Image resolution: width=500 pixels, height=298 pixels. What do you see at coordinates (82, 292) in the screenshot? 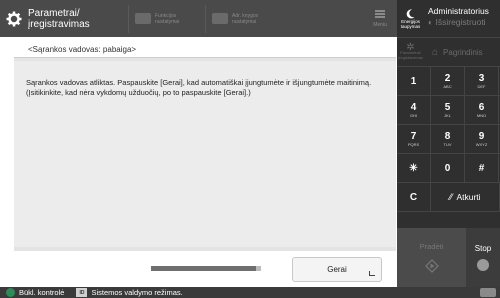
I see `id-badge-icon: ID` at bounding box center [82, 292].